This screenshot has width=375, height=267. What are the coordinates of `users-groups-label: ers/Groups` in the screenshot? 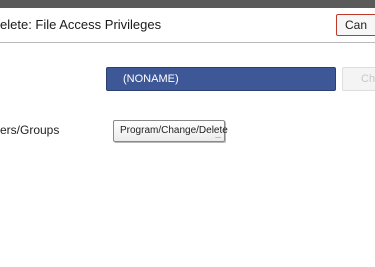 It's located at (30, 130).